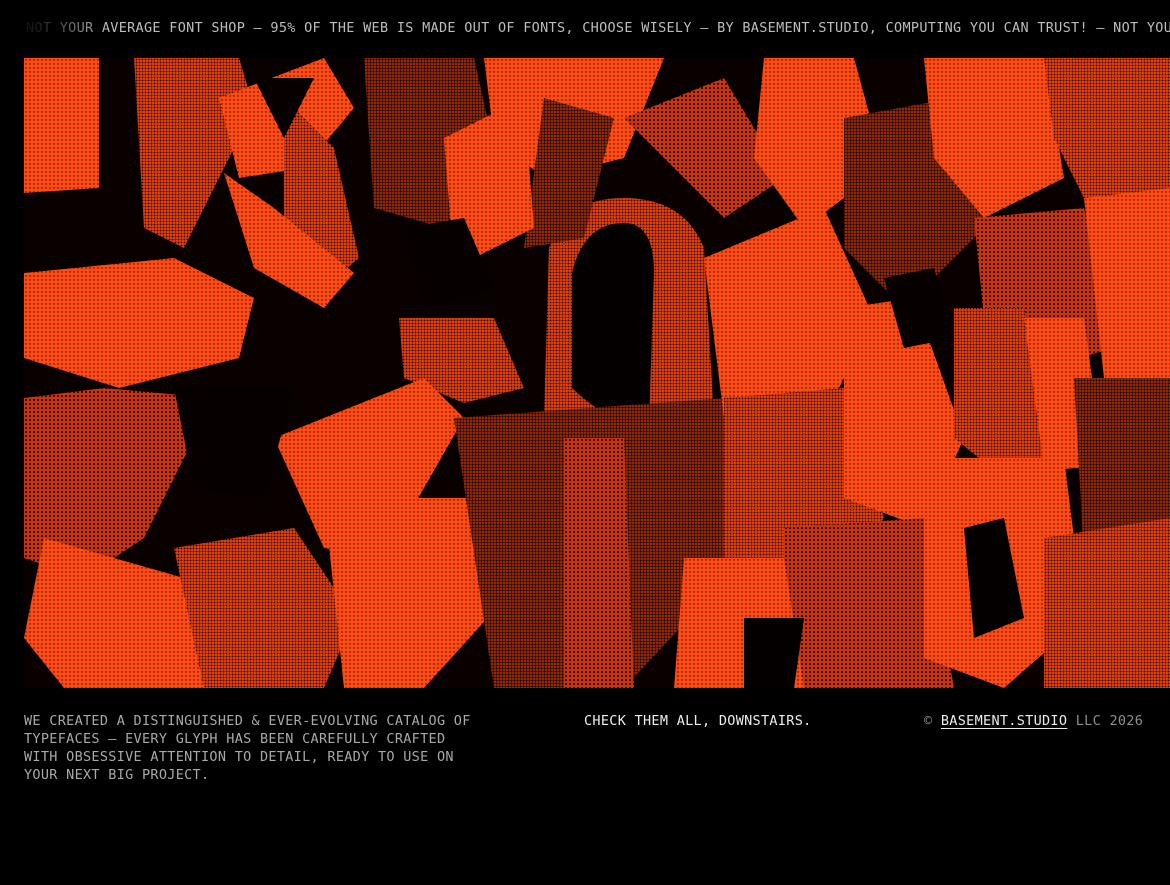 The image size is (1170, 885). Describe the element at coordinates (698, 721) in the screenshot. I see `downstairs-link: CHECK THEM ALL, DOWNSTAIRS.` at that location.